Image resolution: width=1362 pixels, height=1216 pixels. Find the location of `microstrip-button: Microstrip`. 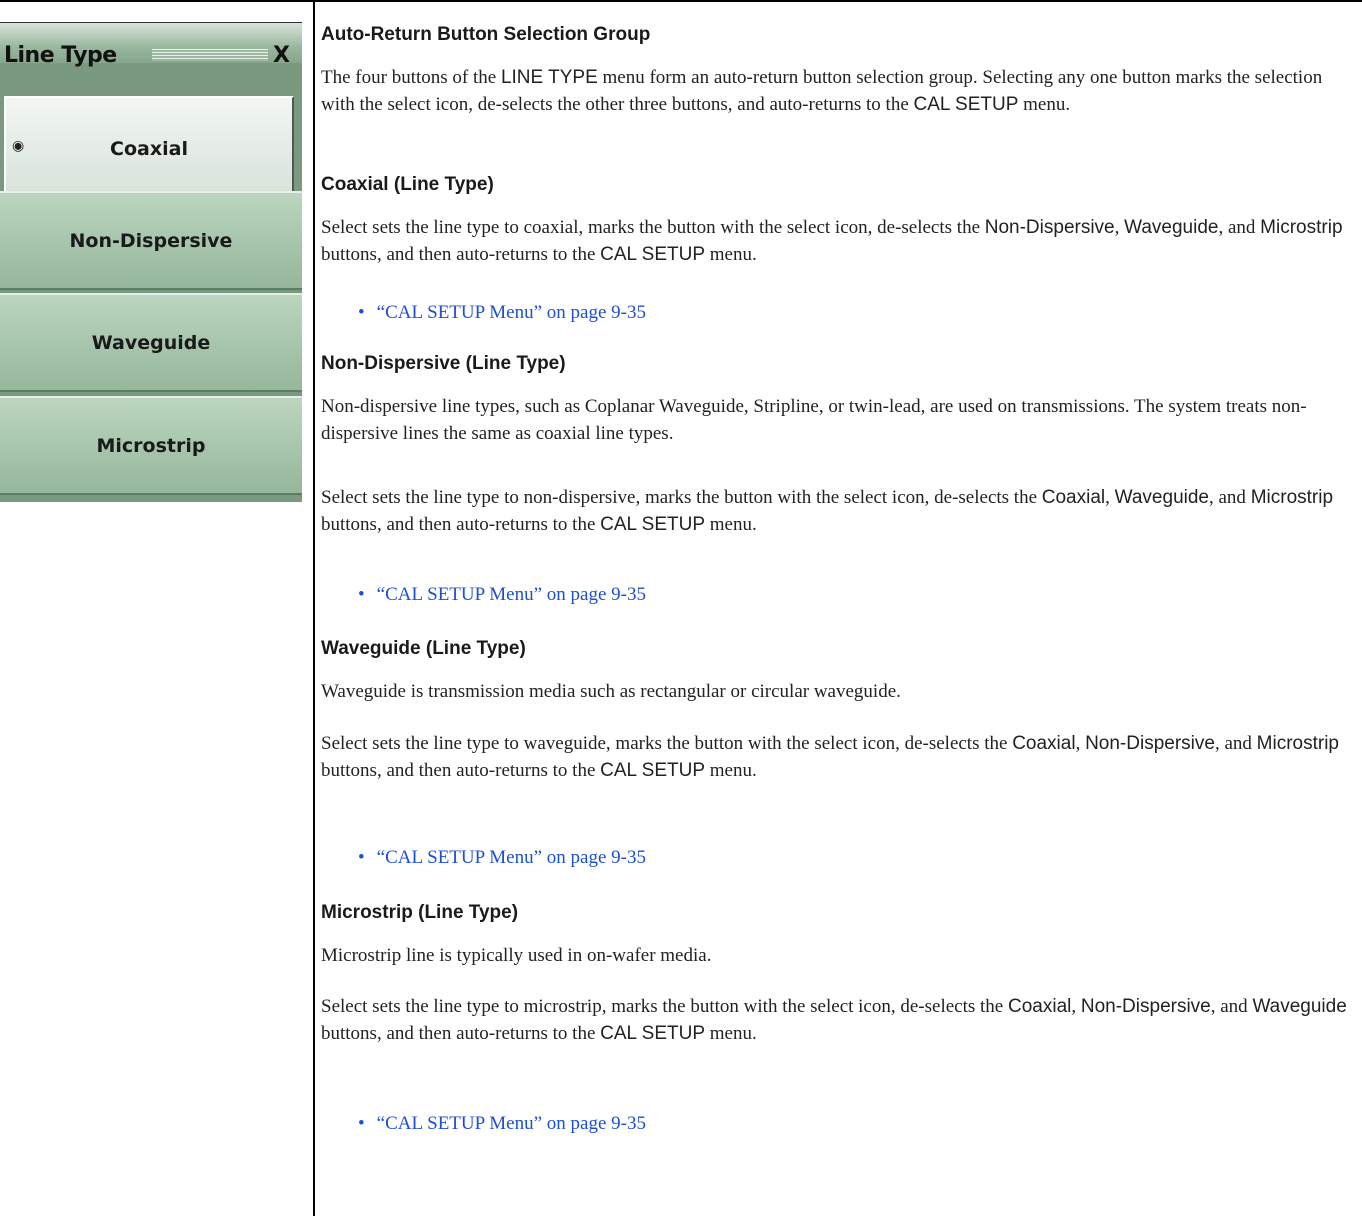

microstrip-button: Microstrip is located at coordinates (151, 445).